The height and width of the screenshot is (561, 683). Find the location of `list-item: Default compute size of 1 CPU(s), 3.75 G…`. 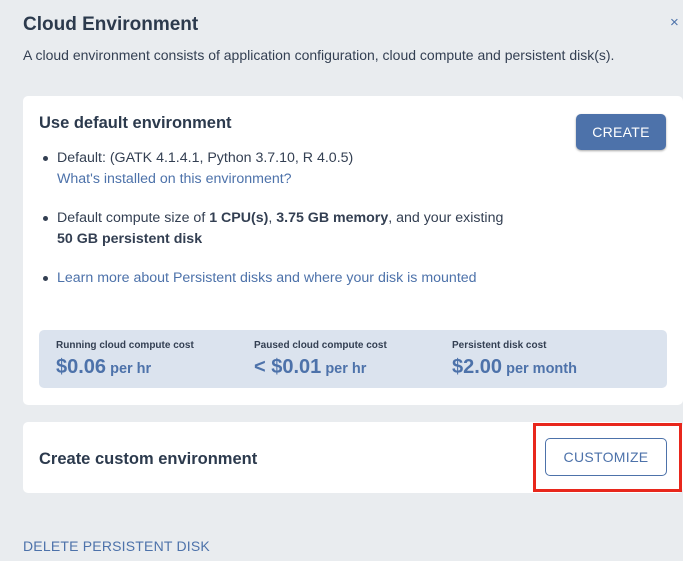

list-item: Default compute size of 1 CPU(s), 3.75 G… is located at coordinates (281, 229).